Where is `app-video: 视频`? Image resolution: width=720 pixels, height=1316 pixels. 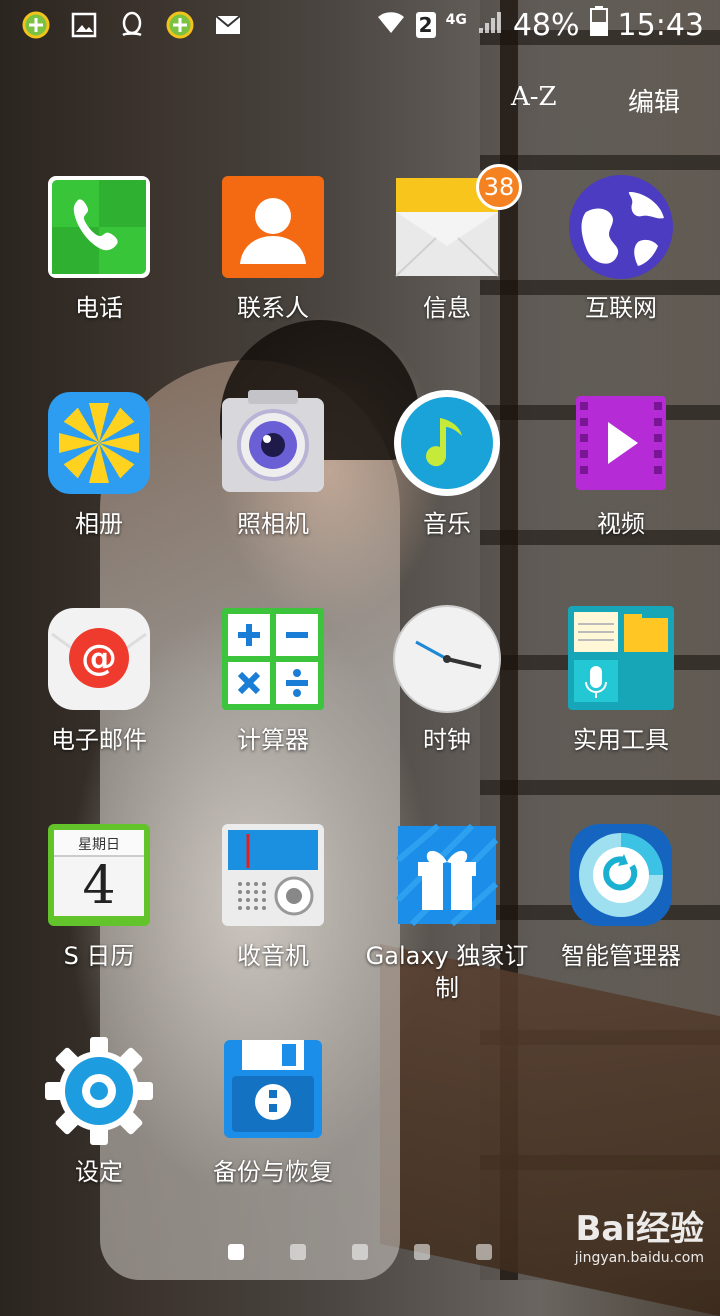 app-video: 视频 is located at coordinates (621, 464).